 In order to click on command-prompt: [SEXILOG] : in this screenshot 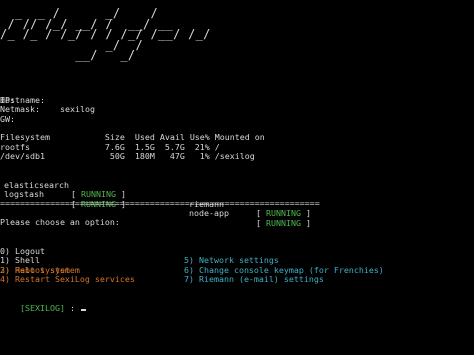, I will do `click(43, 303)`.